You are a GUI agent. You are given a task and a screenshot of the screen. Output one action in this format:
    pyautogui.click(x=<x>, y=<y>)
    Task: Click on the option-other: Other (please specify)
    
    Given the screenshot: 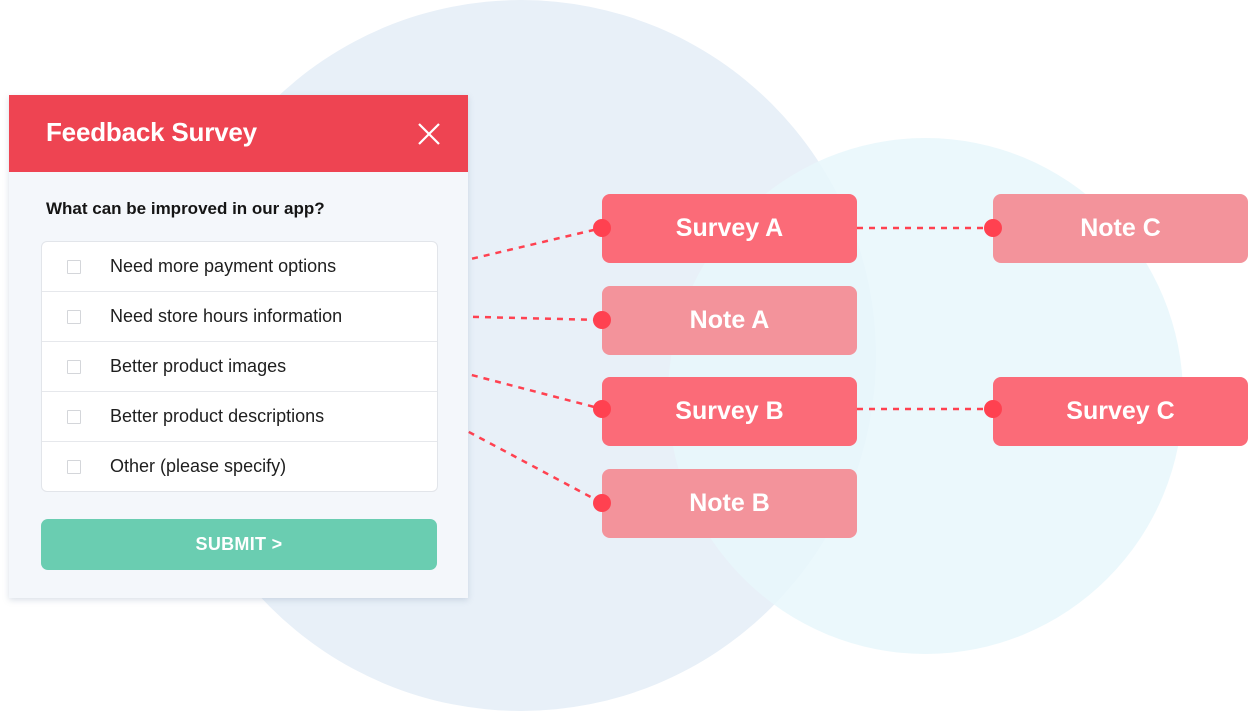 What is the action you would take?
    pyautogui.click(x=239, y=466)
    